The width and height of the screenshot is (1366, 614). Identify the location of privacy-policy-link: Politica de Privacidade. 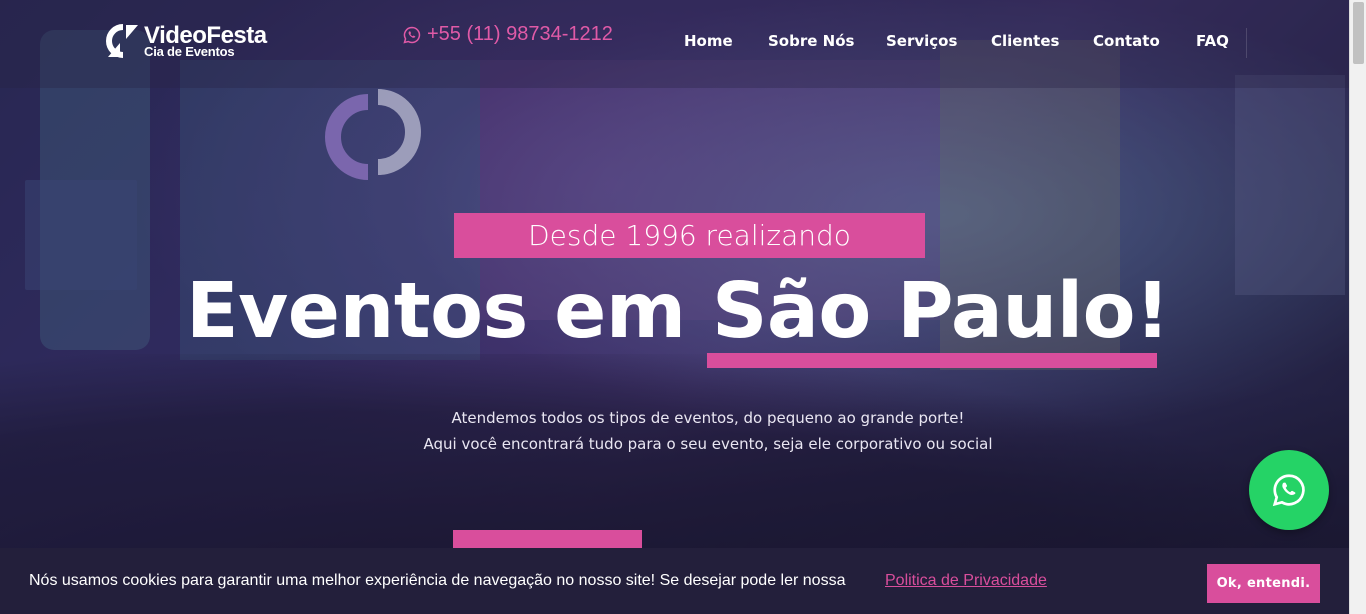
(966, 581).